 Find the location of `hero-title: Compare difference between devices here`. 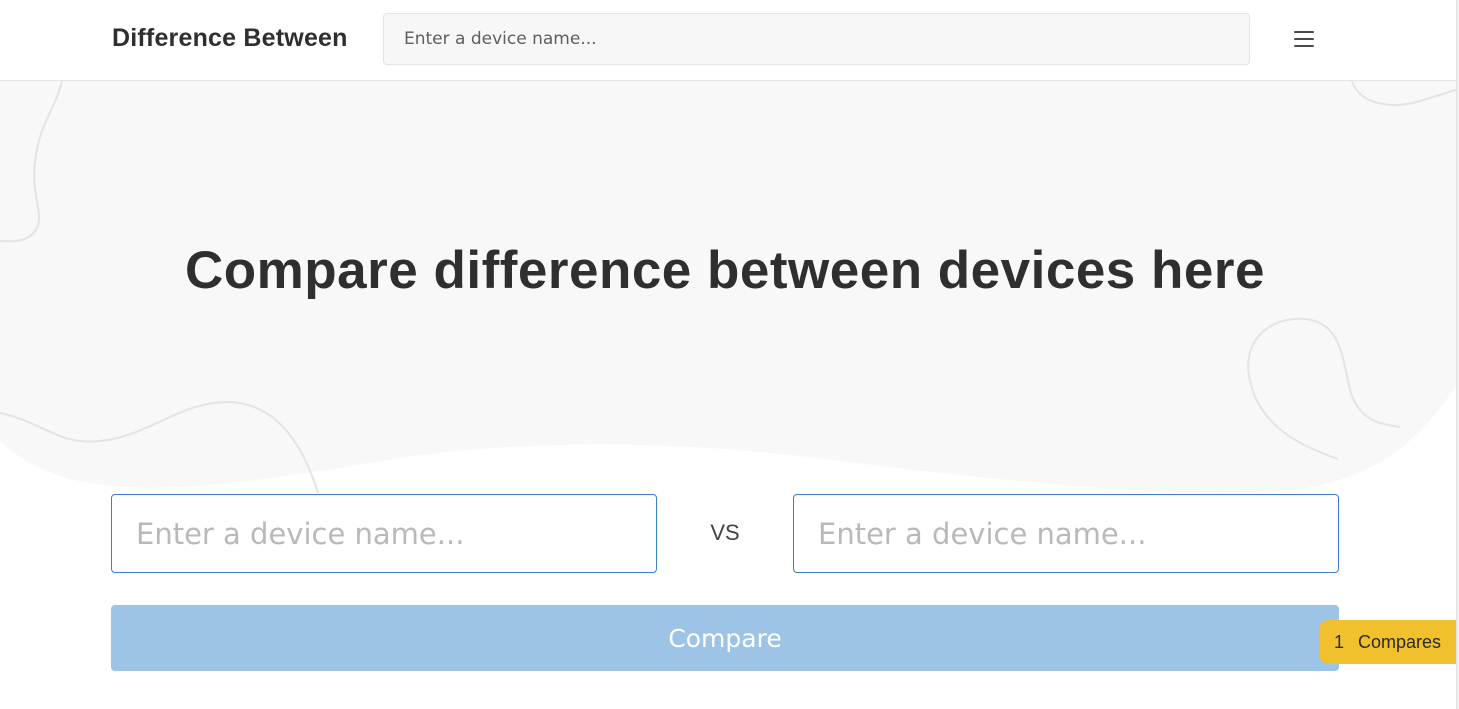

hero-title: Compare difference between devices here is located at coordinates (725, 270).